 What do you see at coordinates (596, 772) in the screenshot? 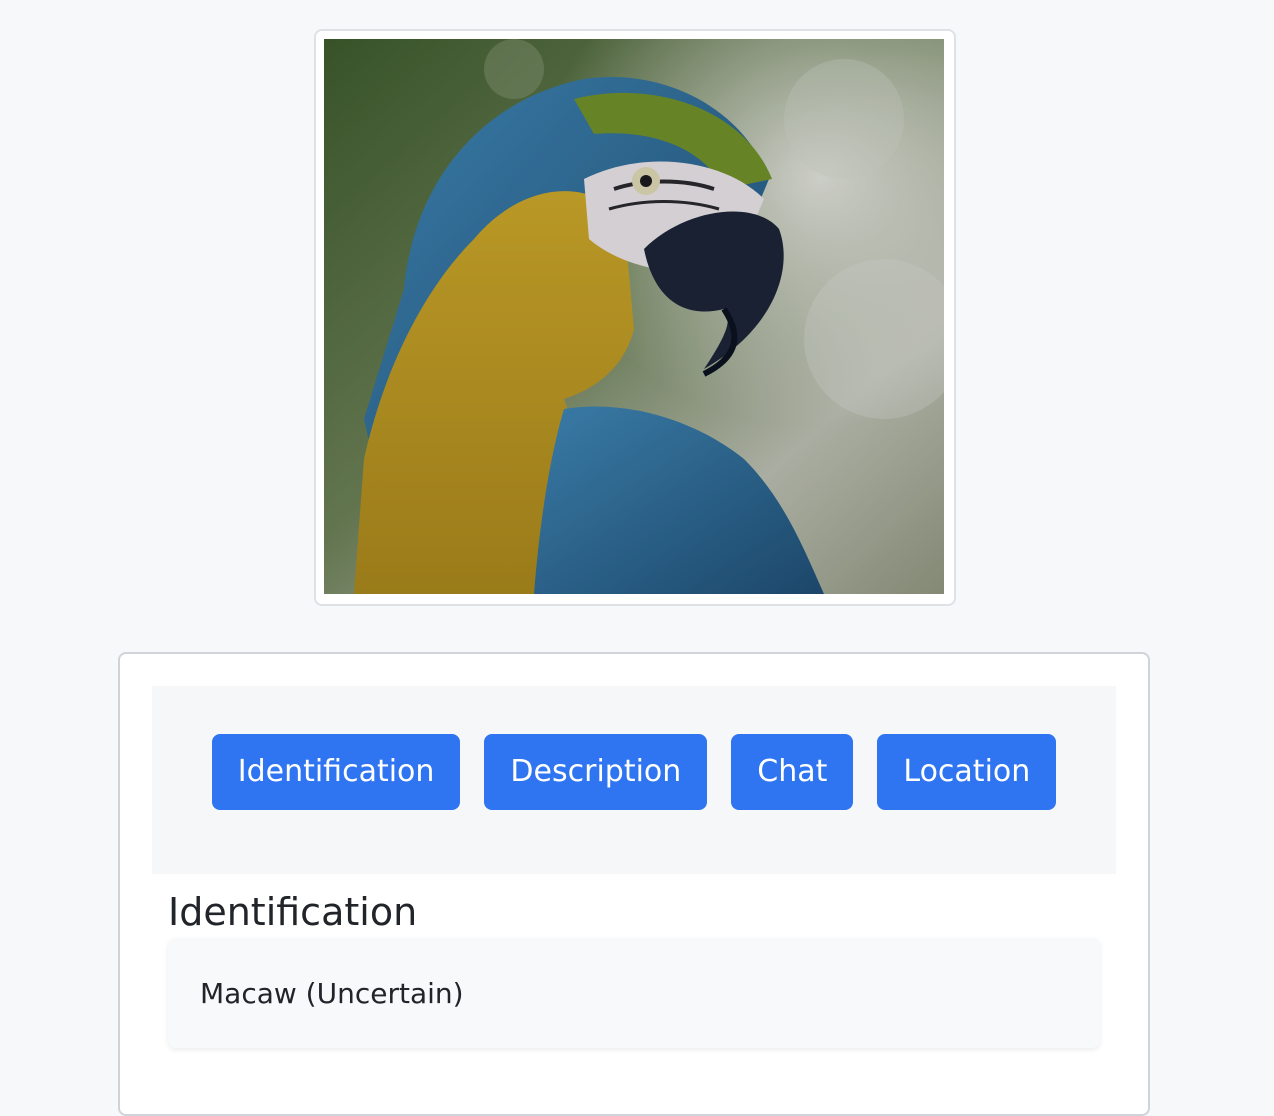
I see `tab-description: Description` at bounding box center [596, 772].